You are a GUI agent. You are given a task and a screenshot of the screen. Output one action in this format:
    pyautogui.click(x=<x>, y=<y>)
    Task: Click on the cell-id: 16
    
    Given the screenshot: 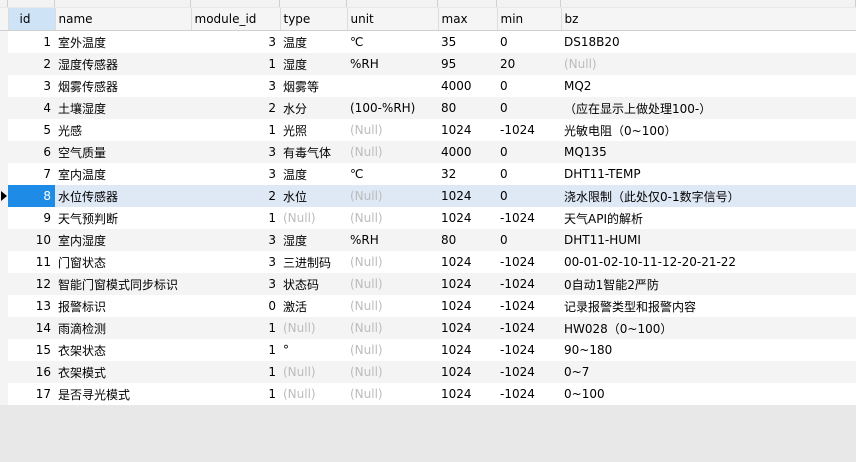 What is the action you would take?
    pyautogui.click(x=31, y=372)
    